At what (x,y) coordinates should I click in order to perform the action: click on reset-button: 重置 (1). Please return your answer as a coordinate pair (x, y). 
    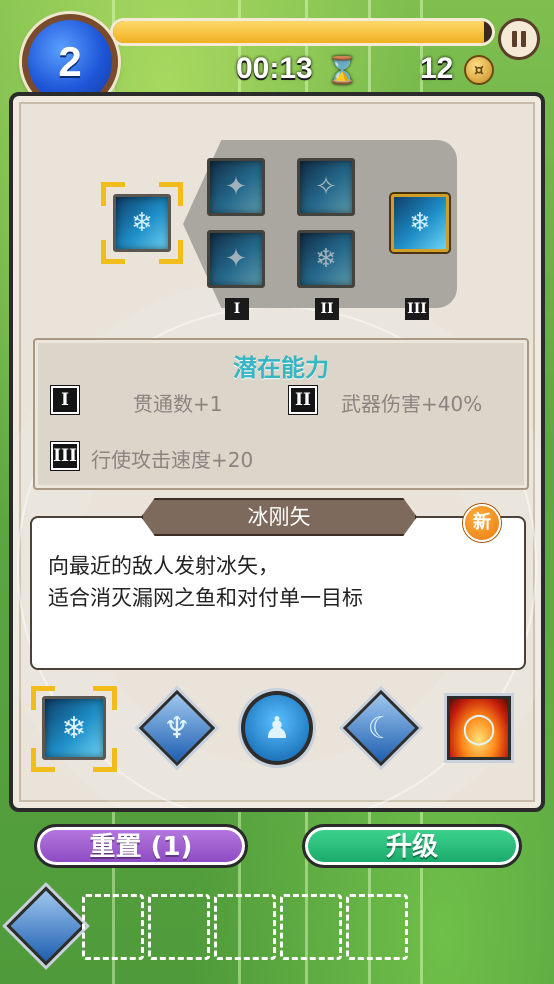
    Looking at the image, I should click on (141, 846).